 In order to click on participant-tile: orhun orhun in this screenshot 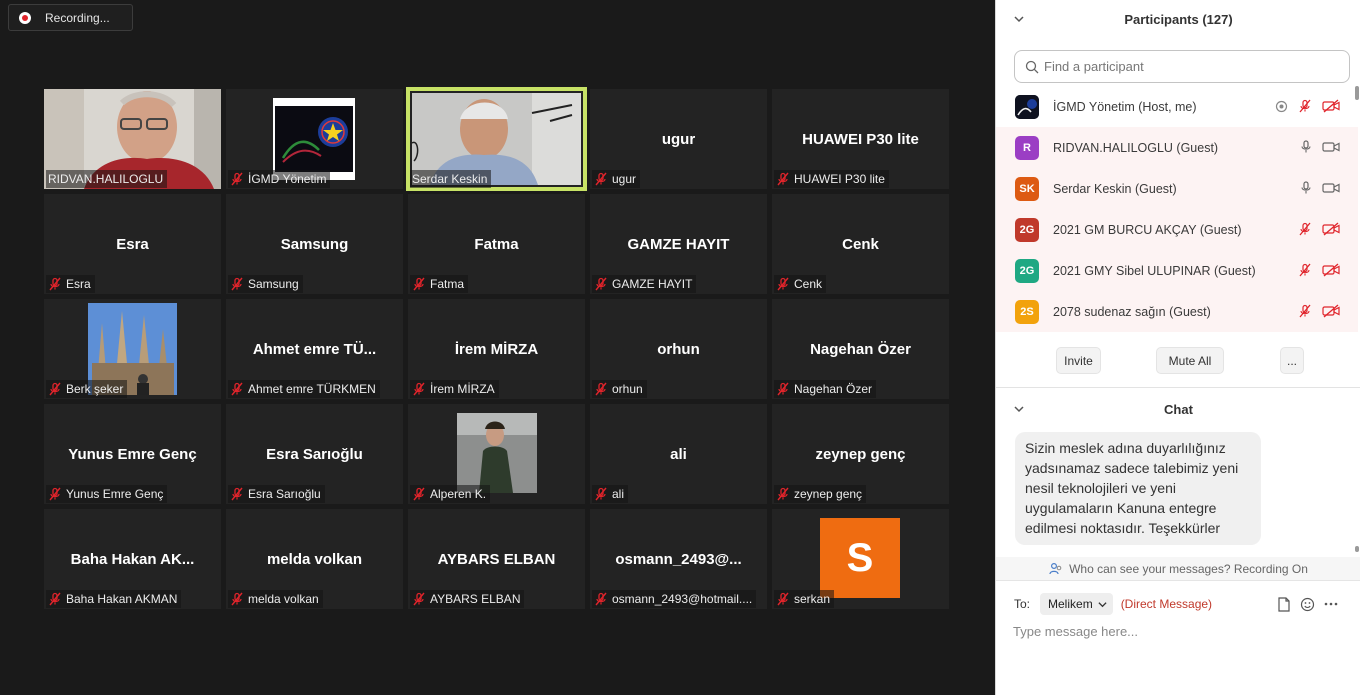, I will do `click(678, 349)`.